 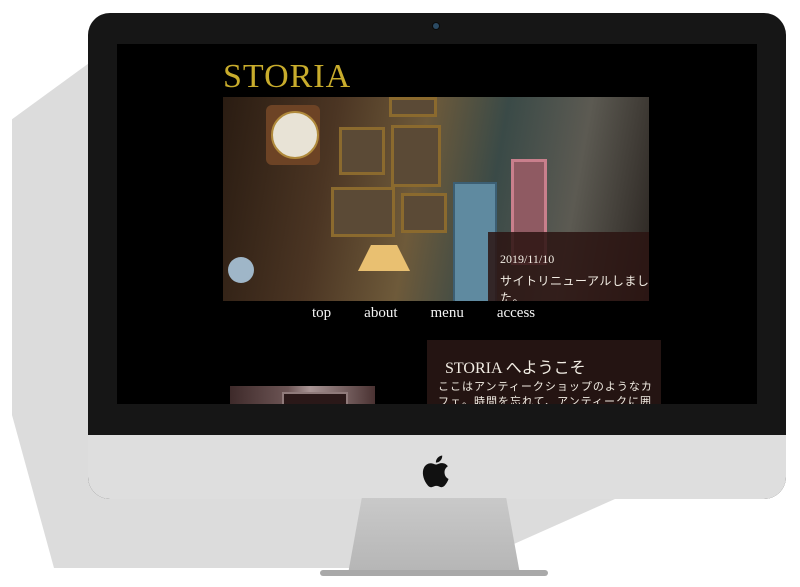 I want to click on clock-icon, so click(x=293, y=135).